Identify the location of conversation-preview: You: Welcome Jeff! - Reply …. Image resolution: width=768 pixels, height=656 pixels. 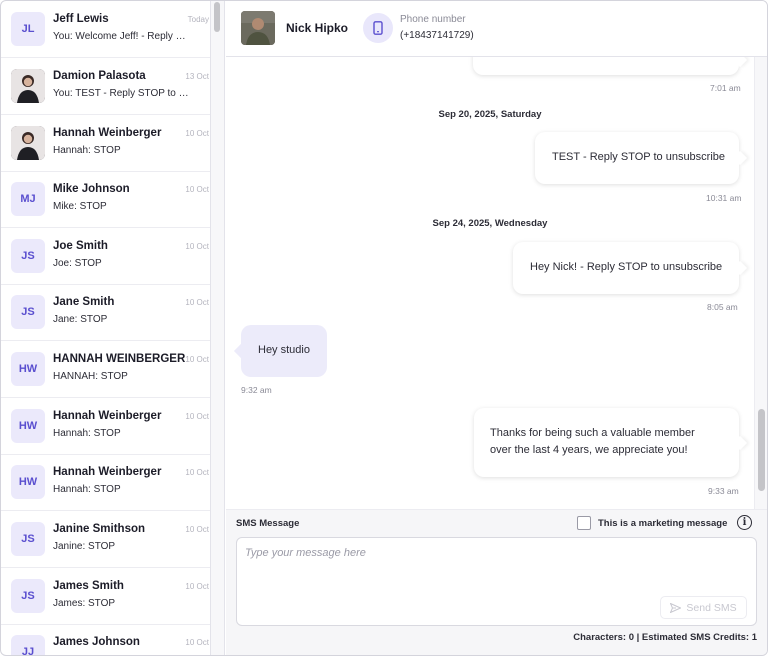
(119, 36).